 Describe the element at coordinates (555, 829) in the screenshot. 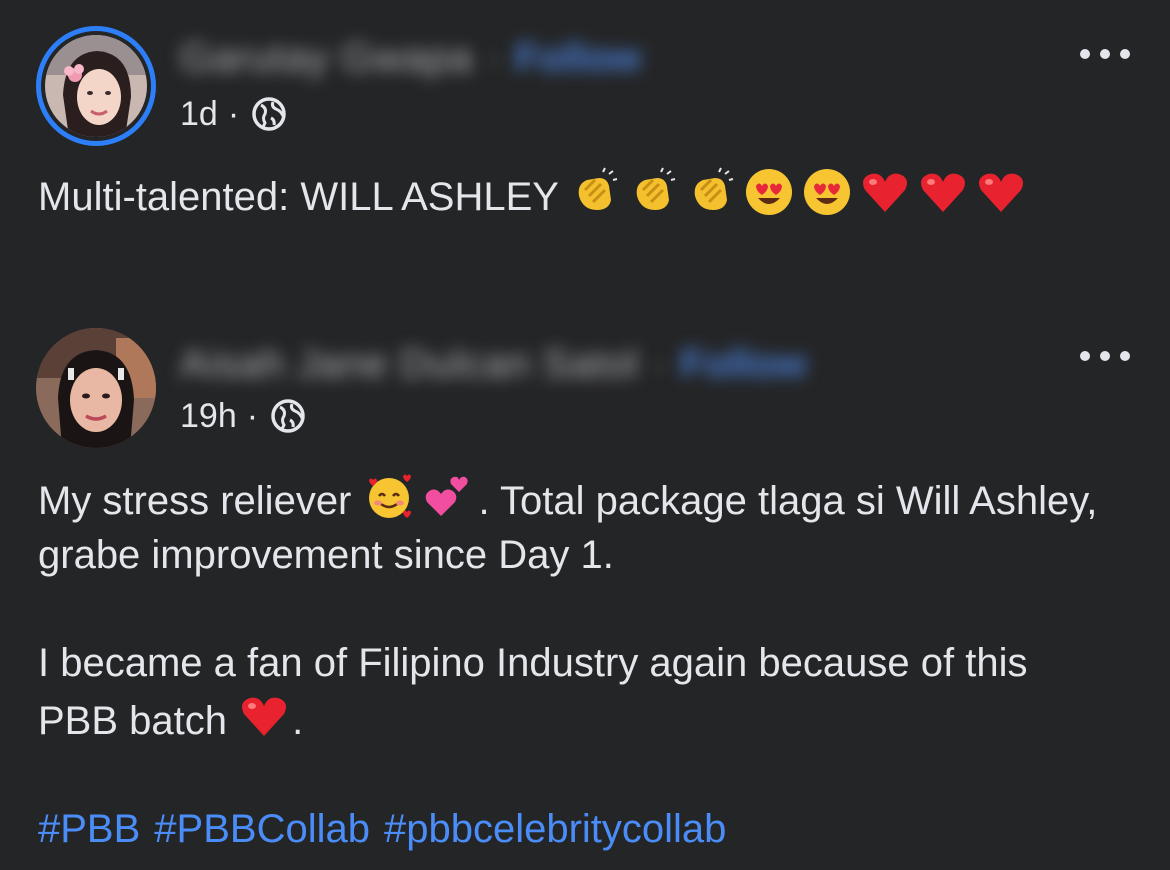

I see `hashtag-link: #pbbcelebritycollab` at that location.